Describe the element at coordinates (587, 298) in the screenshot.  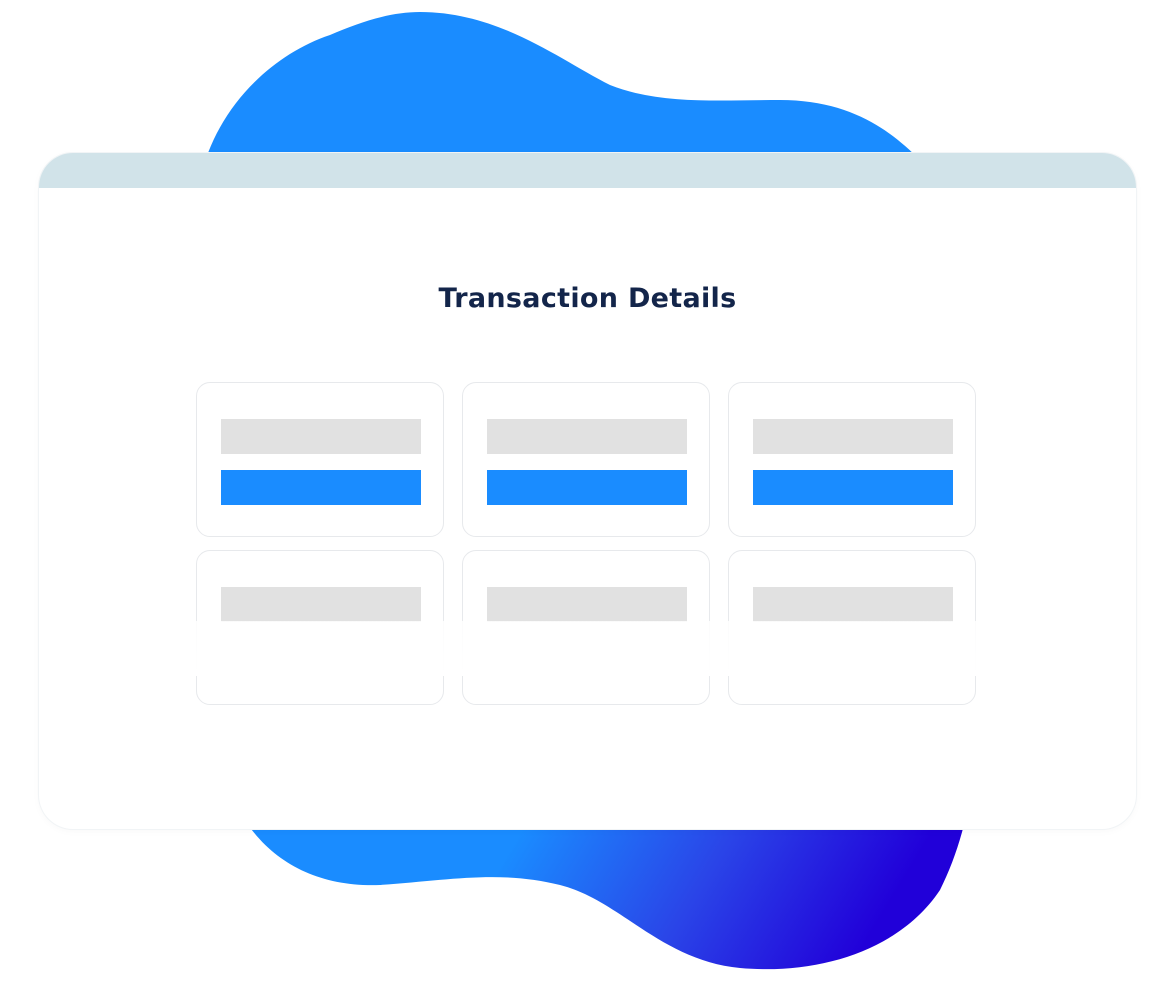
I see `page-title: Transaction Details` at that location.